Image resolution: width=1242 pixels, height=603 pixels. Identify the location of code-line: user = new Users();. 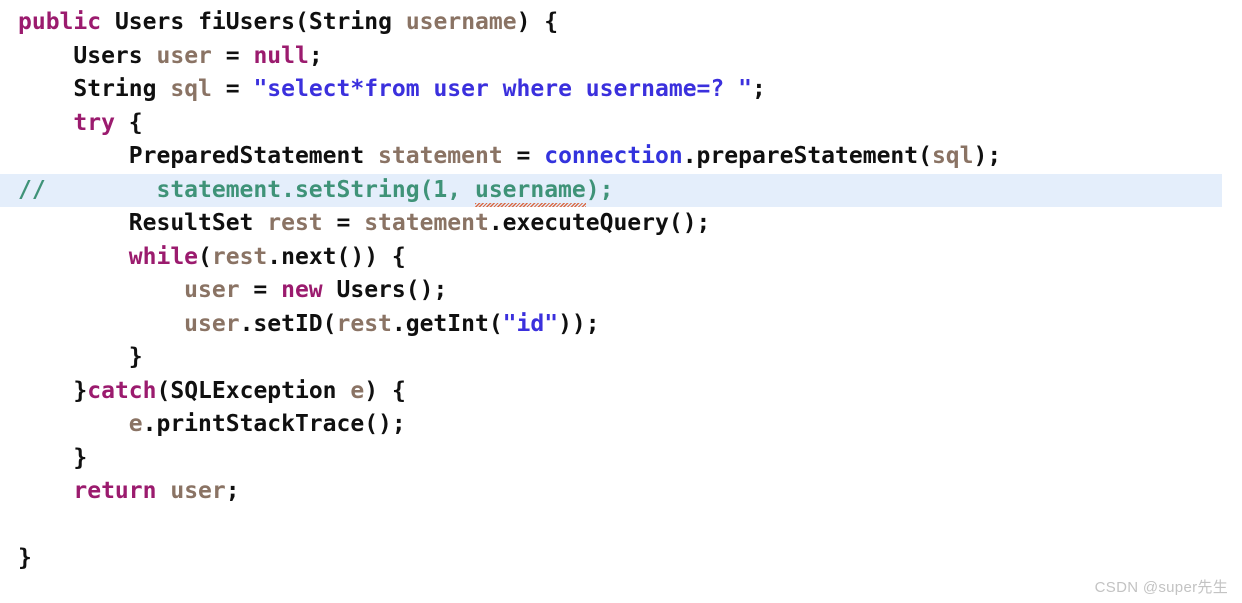
(621, 291).